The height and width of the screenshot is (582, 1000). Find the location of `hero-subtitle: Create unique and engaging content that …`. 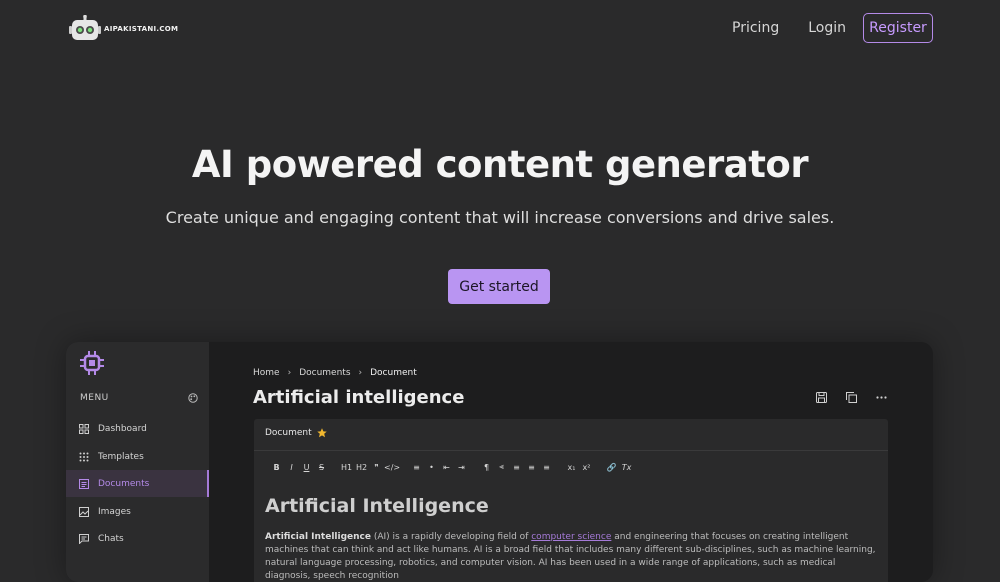

hero-subtitle: Create unique and engaging content that … is located at coordinates (500, 217).